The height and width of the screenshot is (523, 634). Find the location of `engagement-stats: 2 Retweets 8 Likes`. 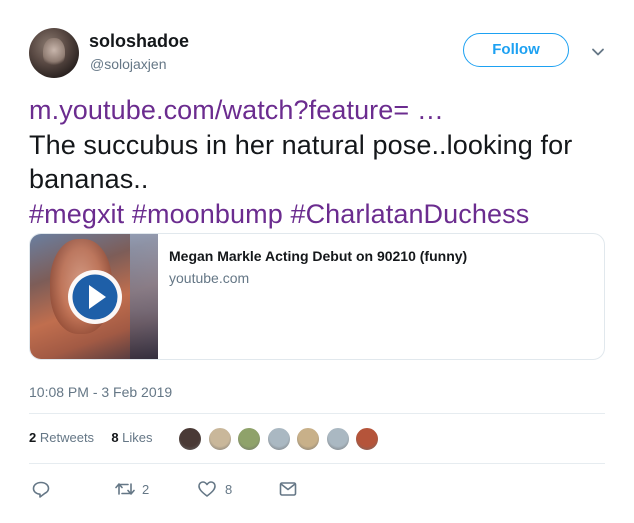

engagement-stats: 2 Retweets 8 Likes is located at coordinates (91, 437).